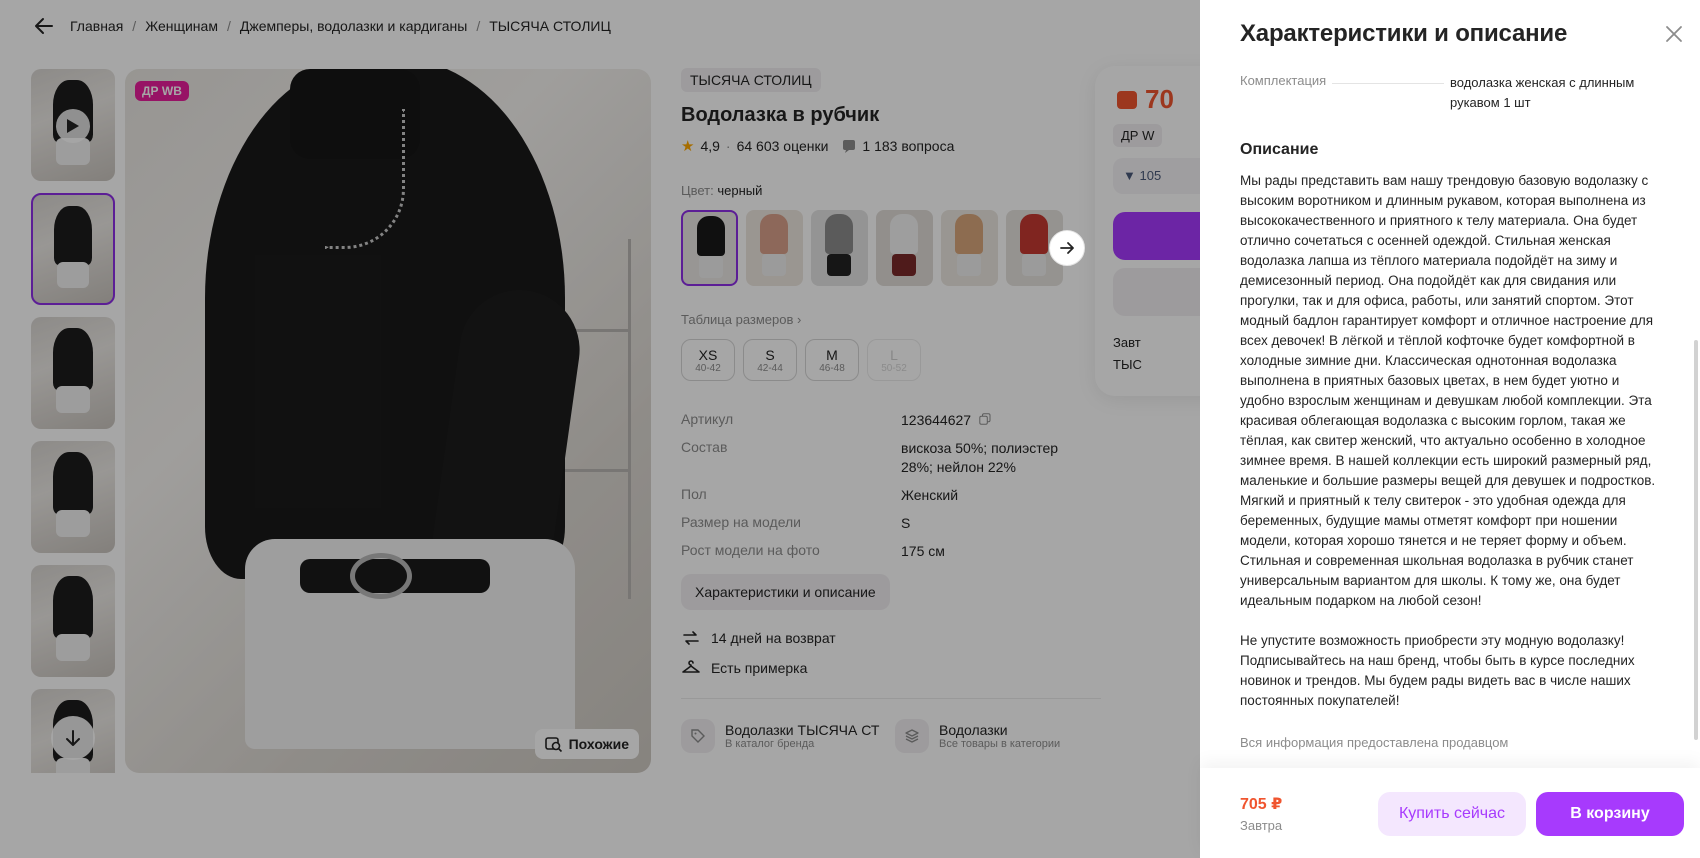  I want to click on footer-price: 705 ₽, so click(1261, 804).